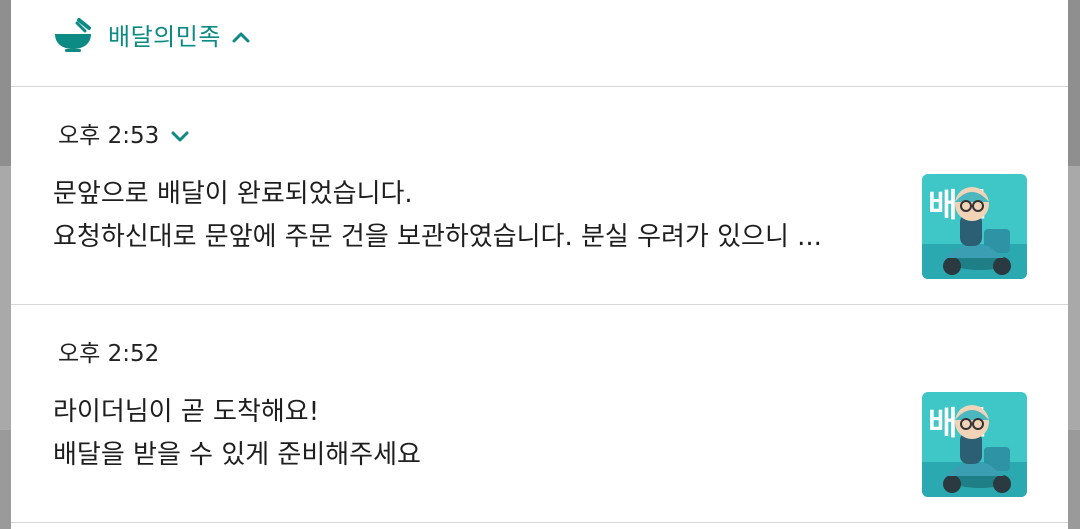  What do you see at coordinates (164, 37) in the screenshot?
I see `app-name: 배달의민족` at bounding box center [164, 37].